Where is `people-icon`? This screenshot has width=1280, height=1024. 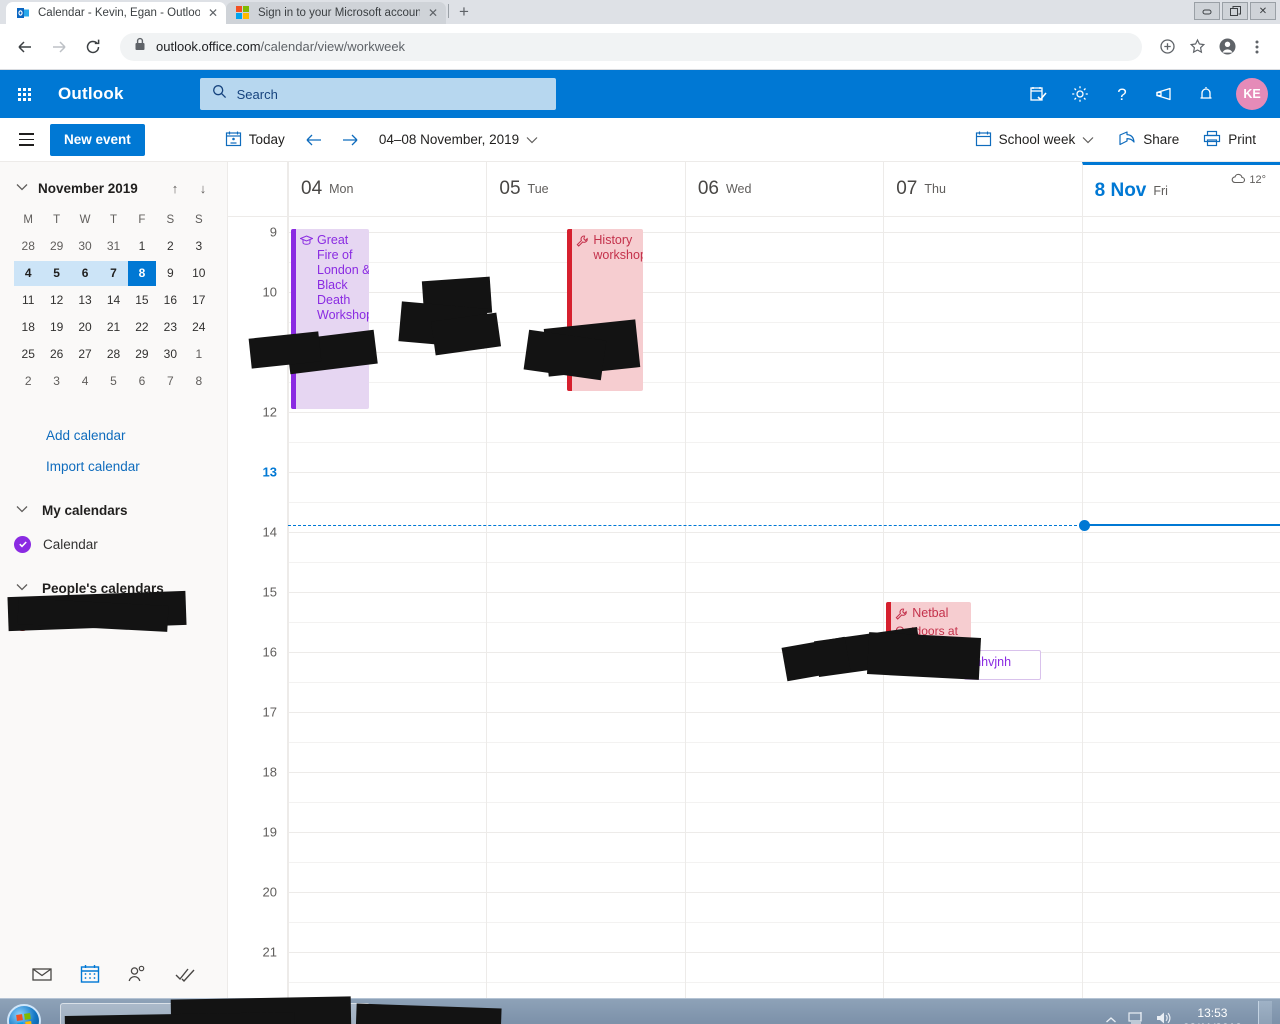
people-icon is located at coordinates (137, 974).